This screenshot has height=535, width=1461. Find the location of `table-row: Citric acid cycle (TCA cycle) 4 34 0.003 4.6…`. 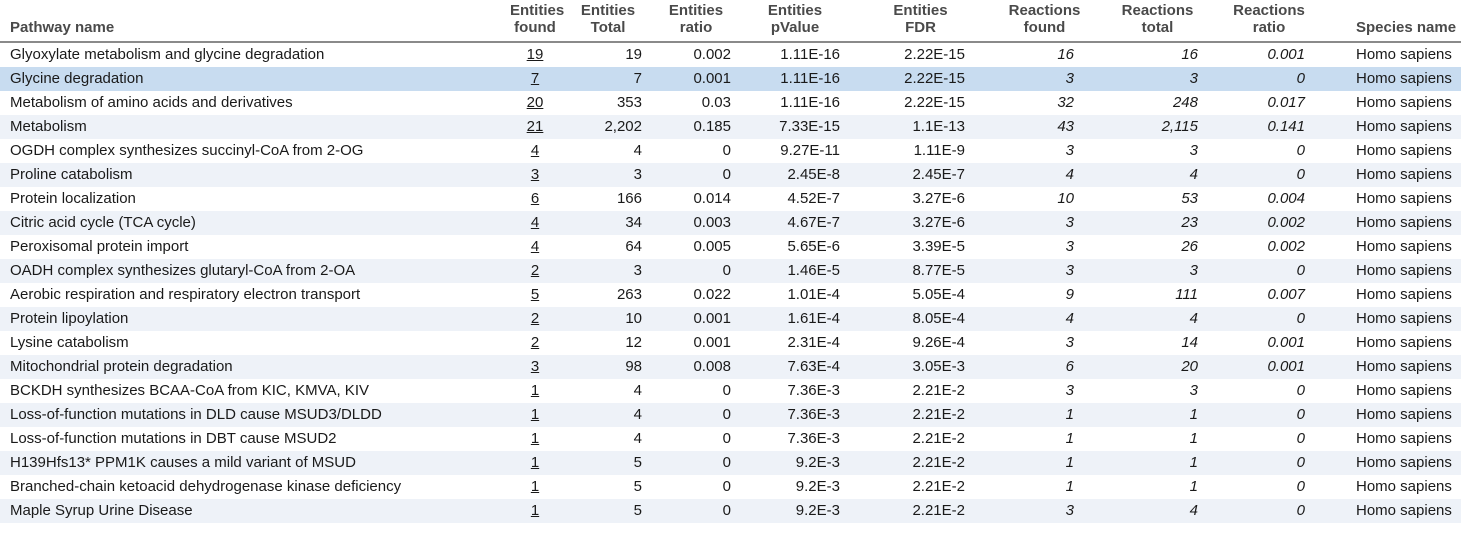

table-row: Citric acid cycle (TCA cycle) 4 34 0.003 4.6… is located at coordinates (730, 223).